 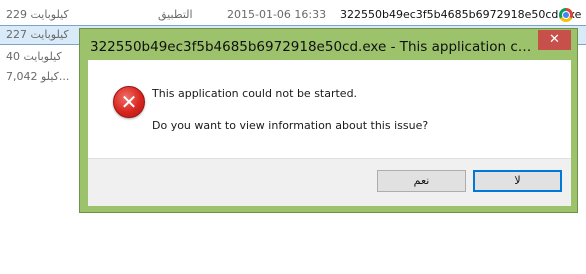 I want to click on error-icon: ✕, so click(x=129, y=102).